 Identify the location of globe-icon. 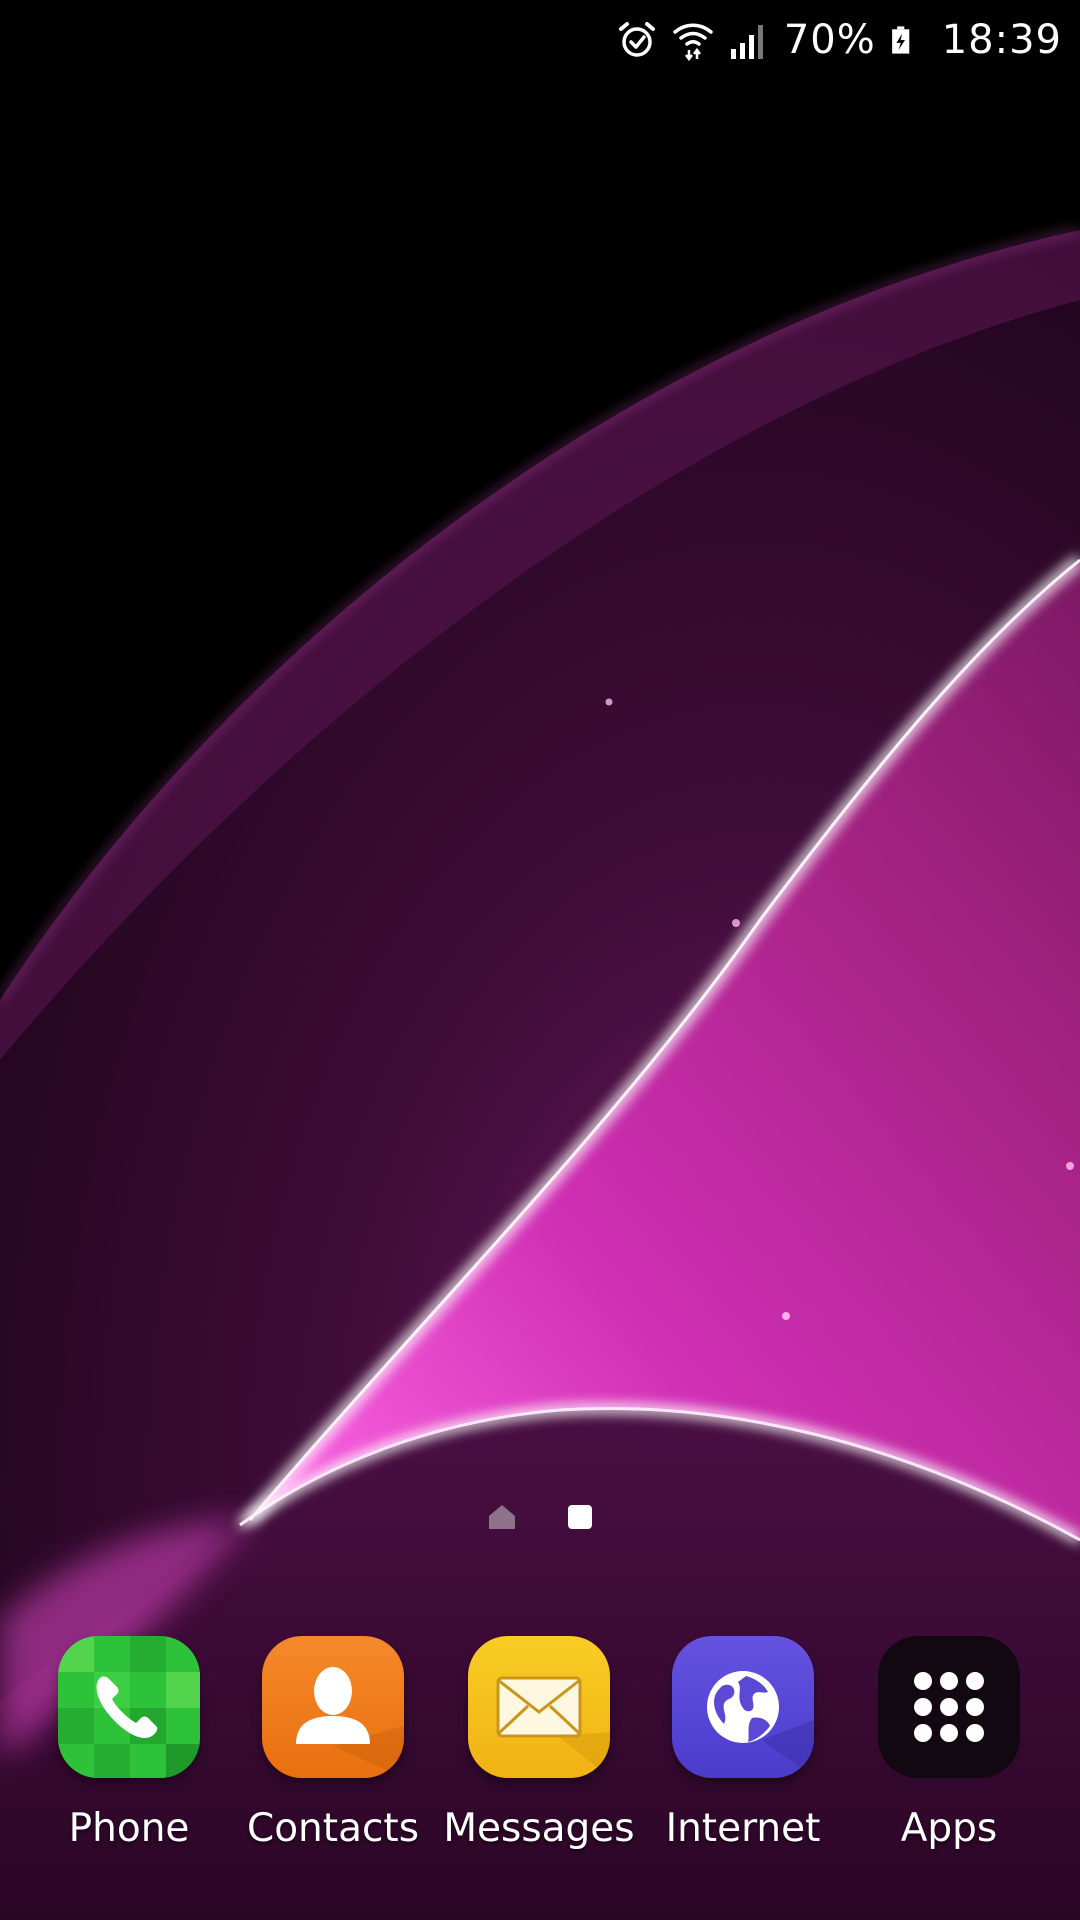
(743, 1707).